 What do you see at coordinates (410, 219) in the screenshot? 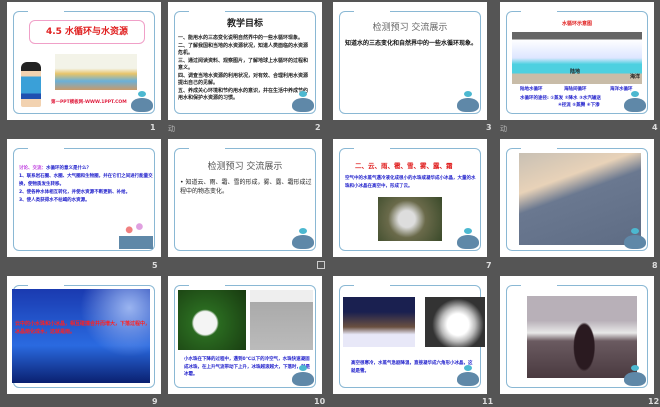
I see `hail-photo` at bounding box center [410, 219].